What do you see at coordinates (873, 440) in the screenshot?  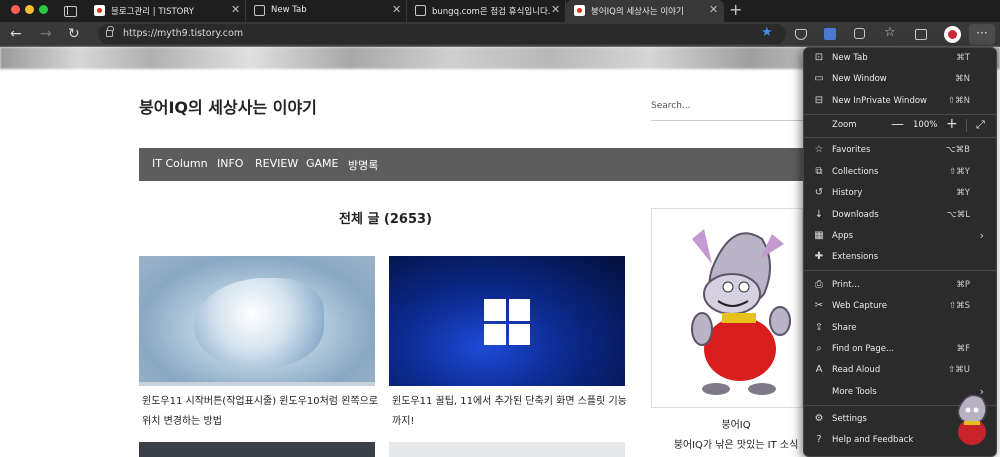 I see `menu-item-label: Help and Feedback` at bounding box center [873, 440].